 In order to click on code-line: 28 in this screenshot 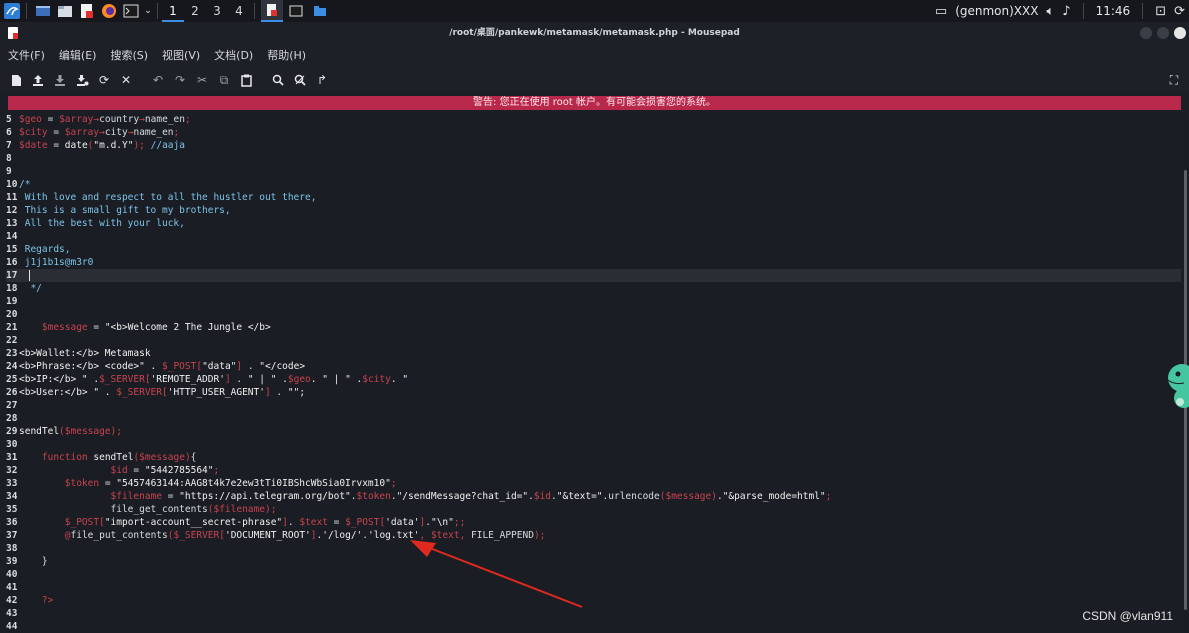, I will do `click(593, 418)`.